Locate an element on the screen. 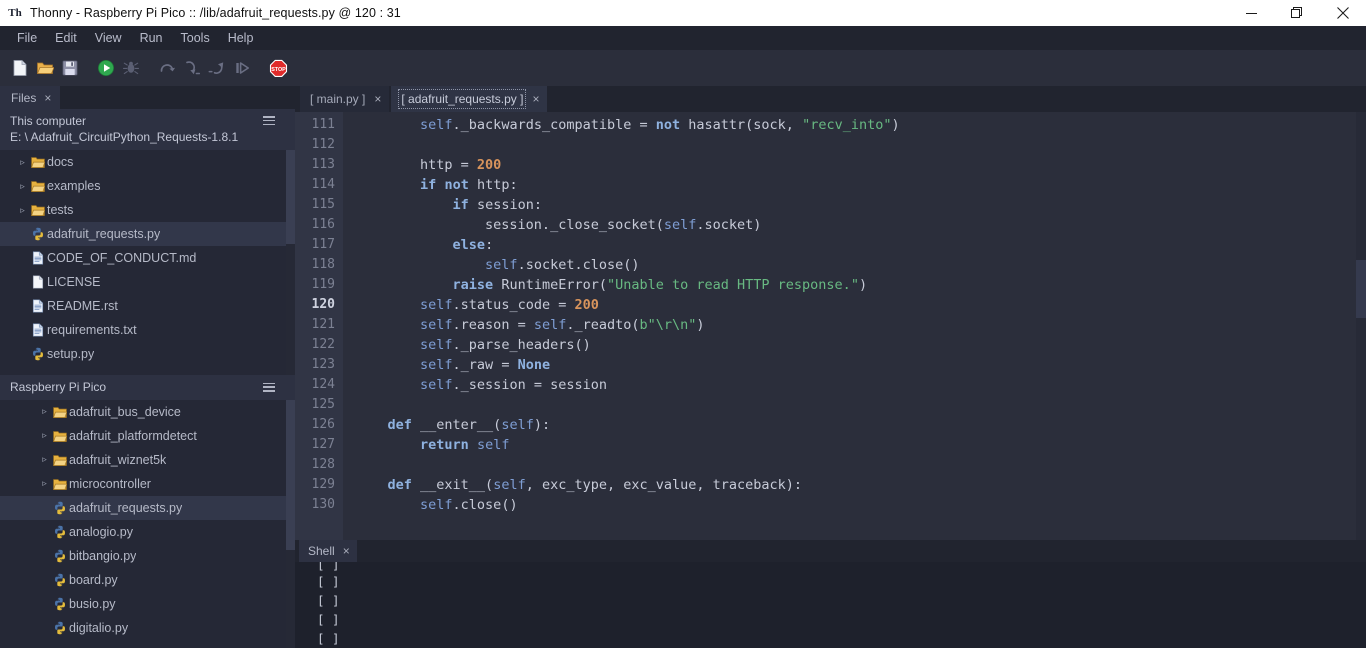  code-line: self.reason = self._readto(b"\r\n") is located at coordinates (860, 325).